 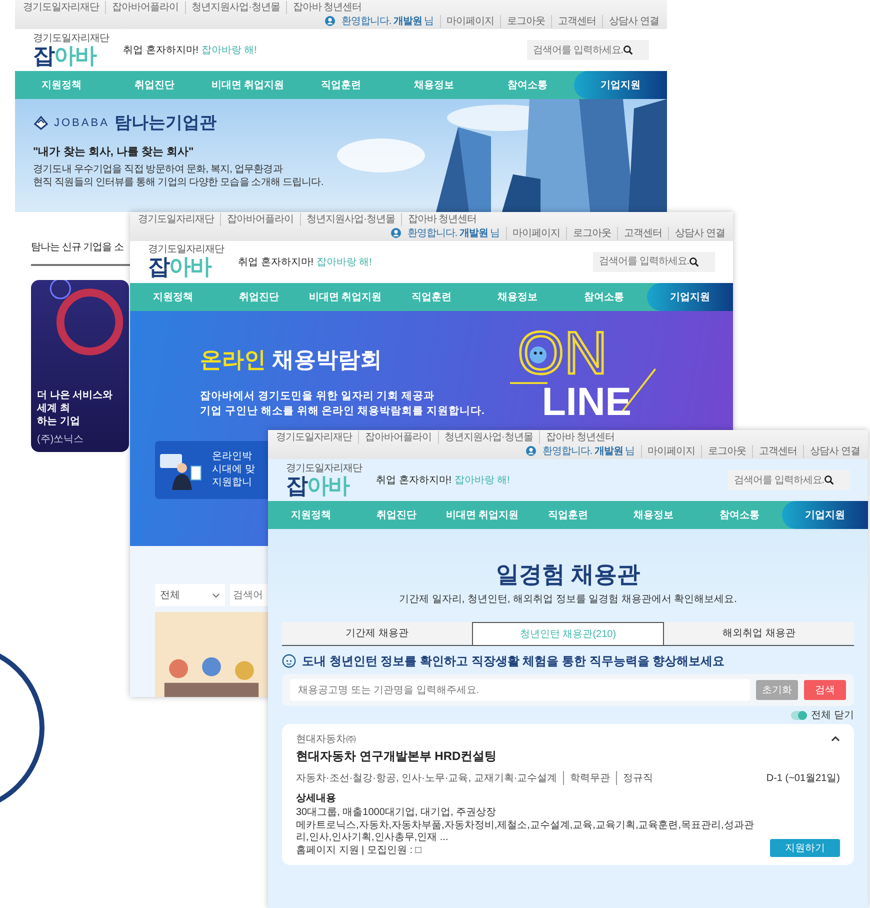 I want to click on apply-button: 지원하기, so click(x=805, y=848).